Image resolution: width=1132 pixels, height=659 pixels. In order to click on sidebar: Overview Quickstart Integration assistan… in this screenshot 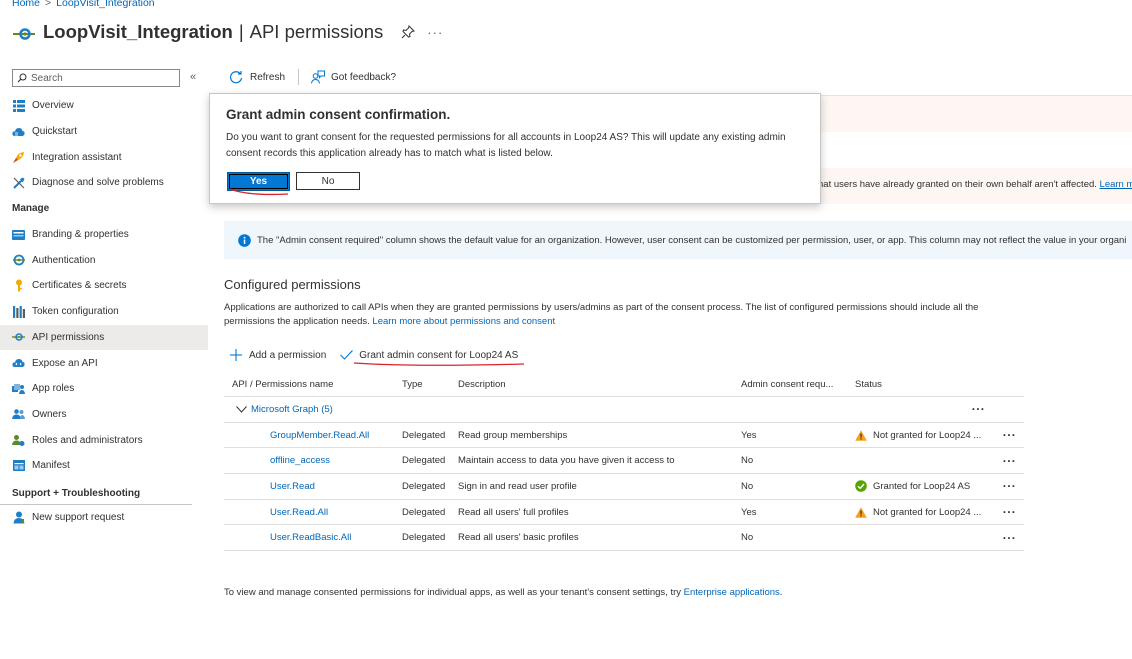, I will do `click(104, 311)`.